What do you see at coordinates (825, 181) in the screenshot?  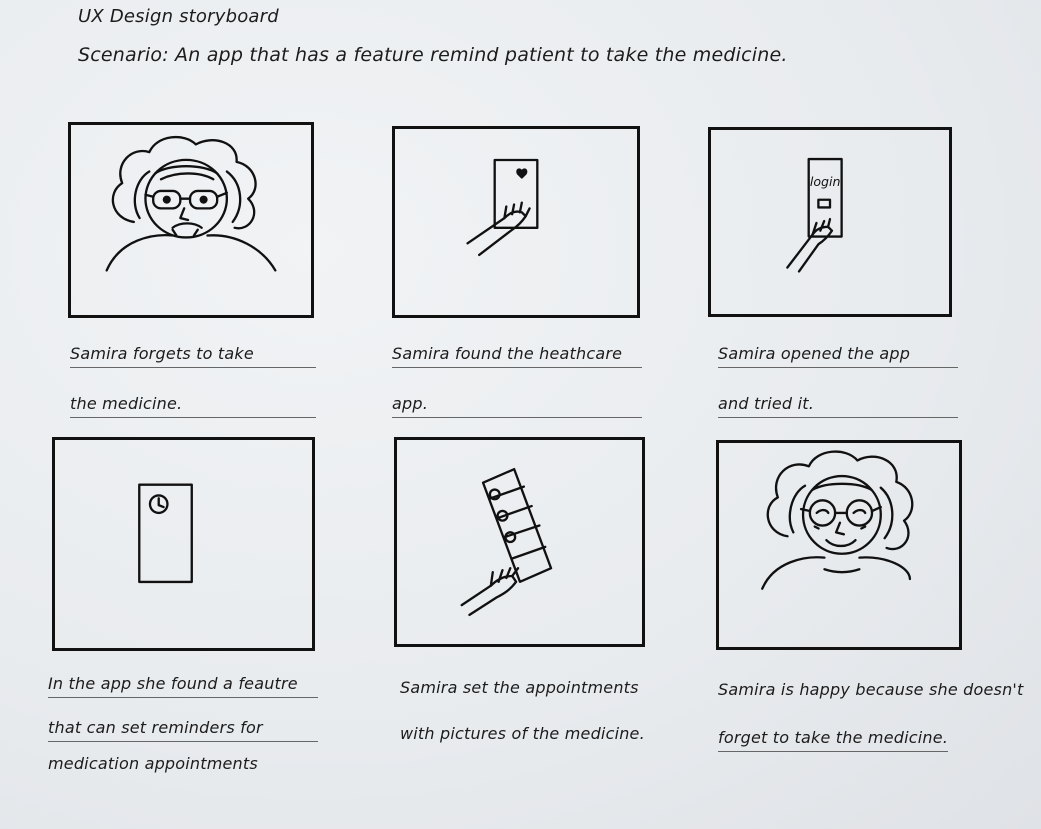 I see `phone-login-label: login` at bounding box center [825, 181].